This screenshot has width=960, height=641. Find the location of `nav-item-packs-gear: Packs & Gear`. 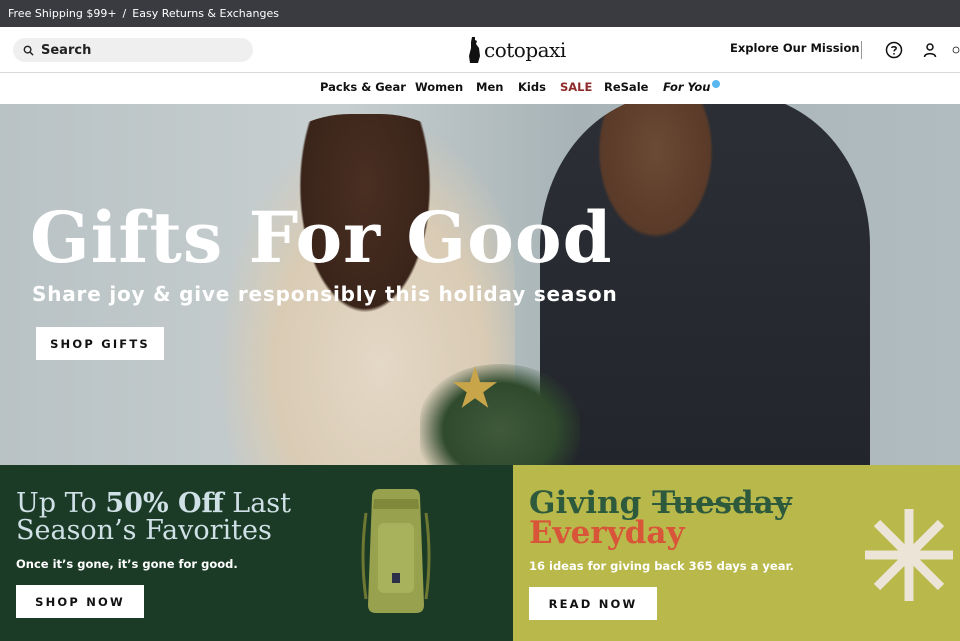

nav-item-packs-gear: Packs & Gear is located at coordinates (363, 87).